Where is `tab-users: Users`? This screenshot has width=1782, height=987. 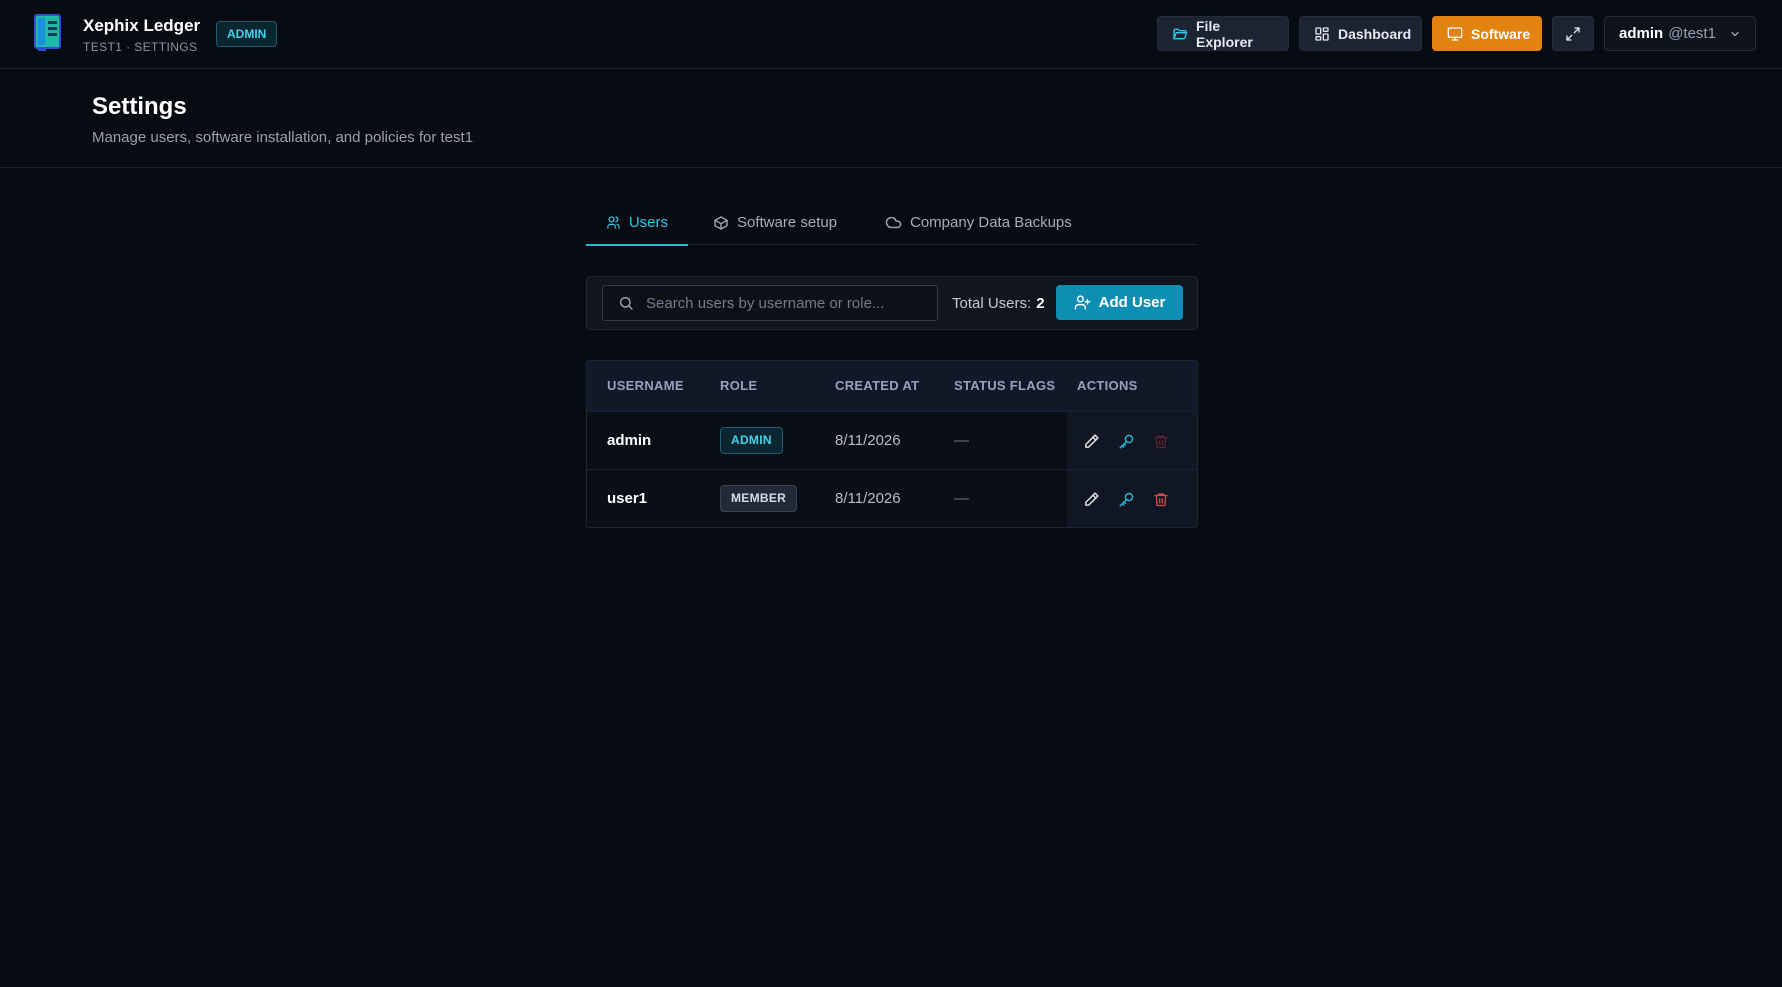 tab-users: Users is located at coordinates (637, 223).